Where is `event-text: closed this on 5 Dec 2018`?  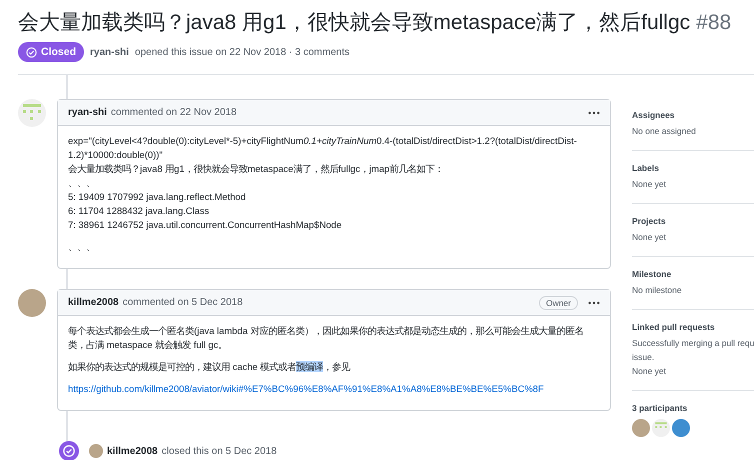 event-text: closed this on 5 Dec 2018 is located at coordinates (219, 451).